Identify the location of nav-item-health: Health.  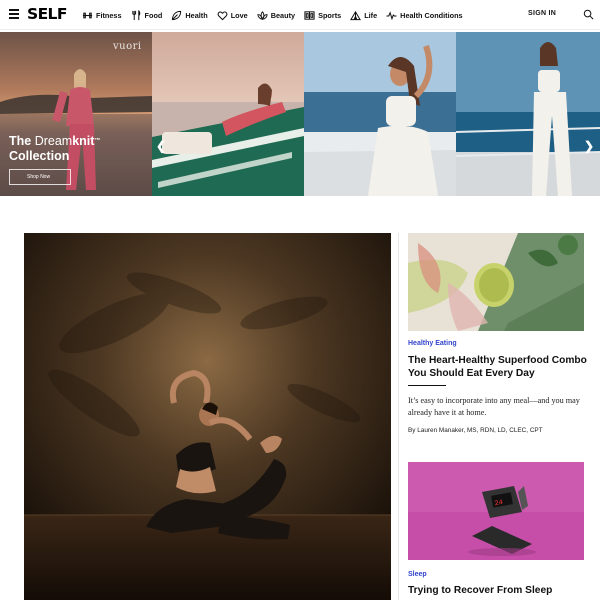
(189, 15).